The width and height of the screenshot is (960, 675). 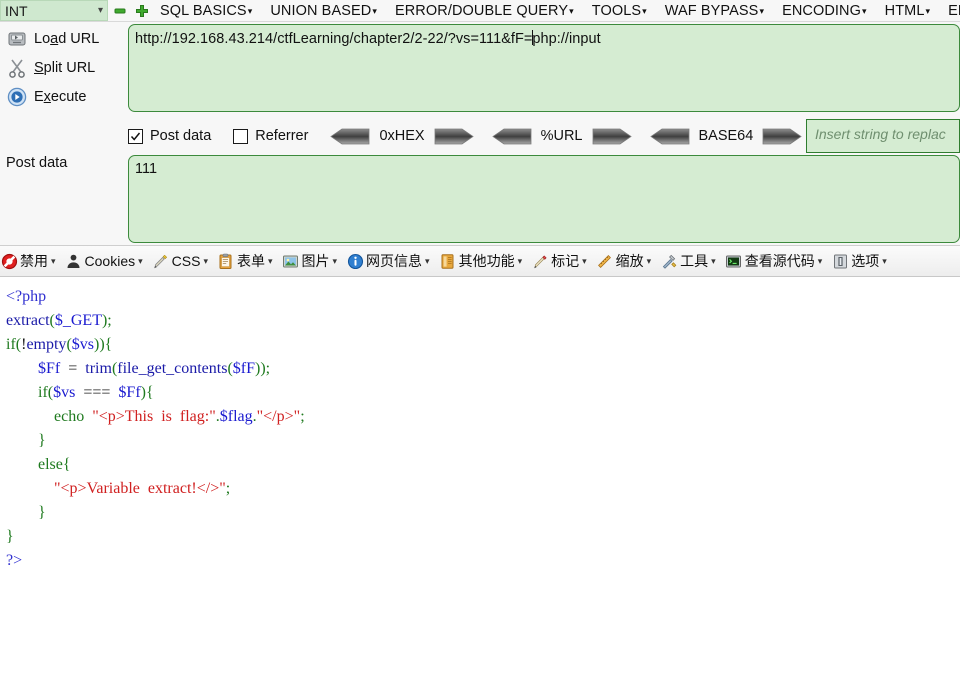 I want to click on split-url-button: Split URL, so click(x=64, y=67).